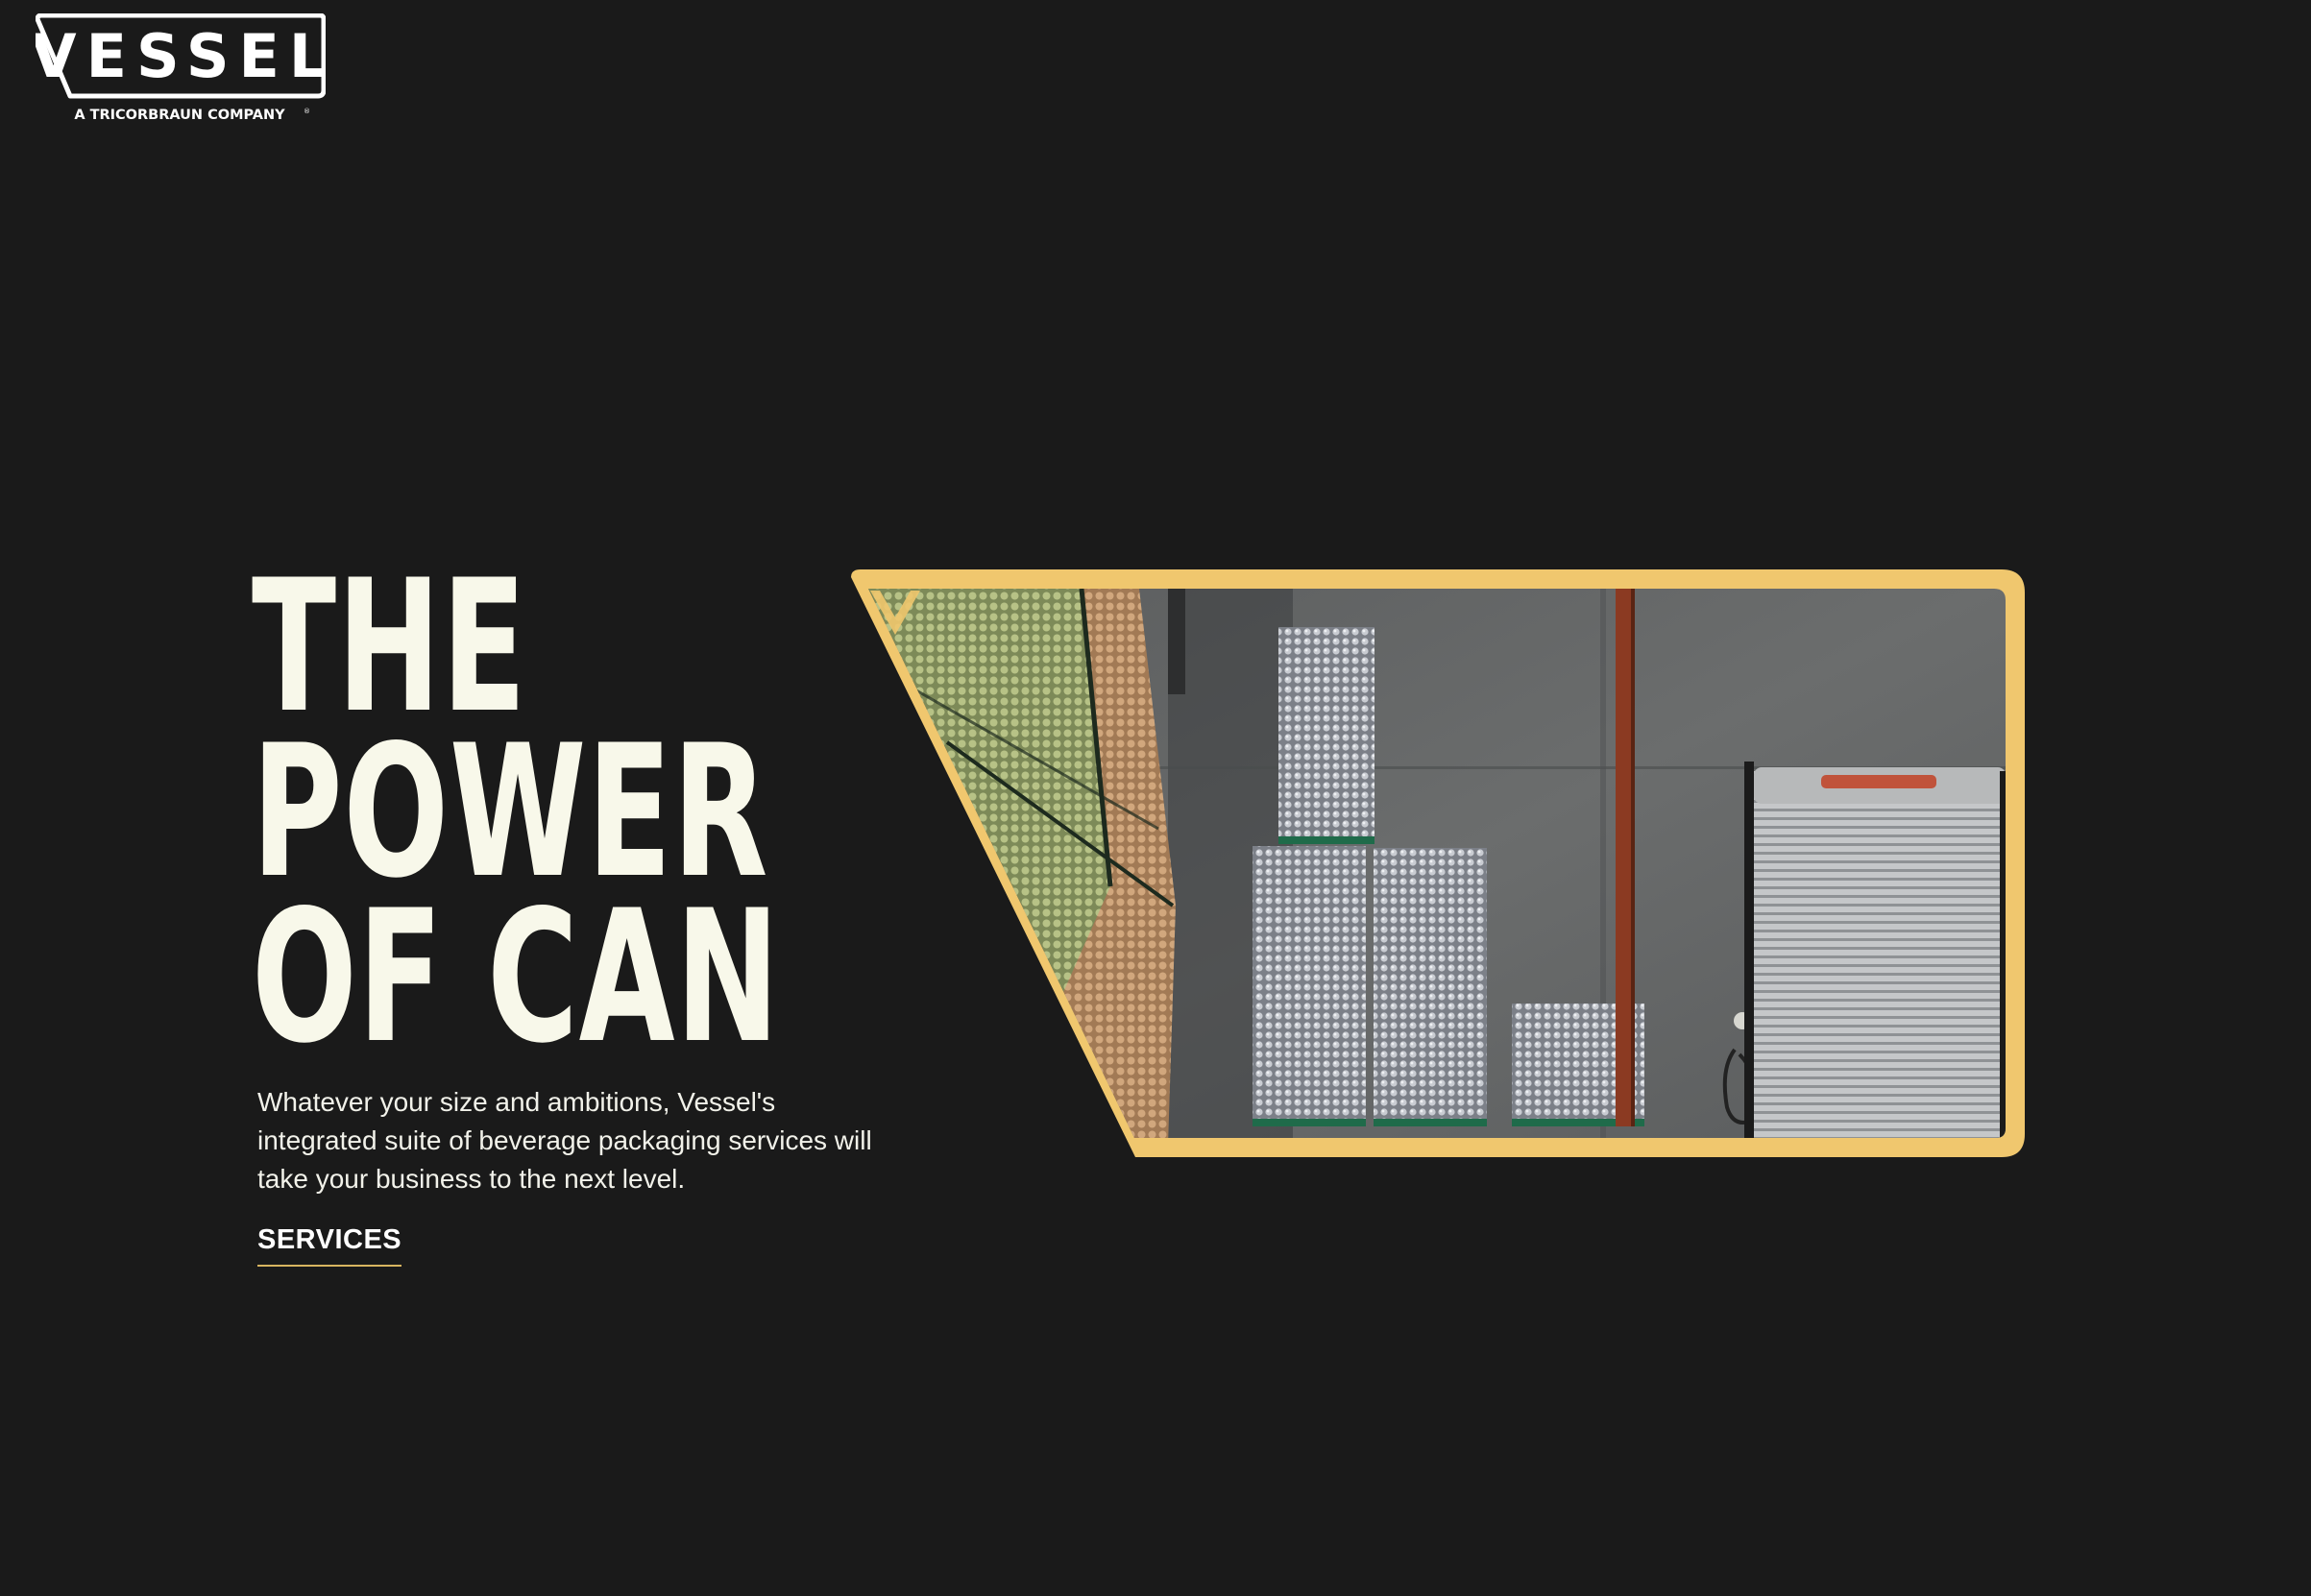  I want to click on vessel-logo-mark: VESSEL A TRICORBRAUN COMPANY ®, so click(181, 68).